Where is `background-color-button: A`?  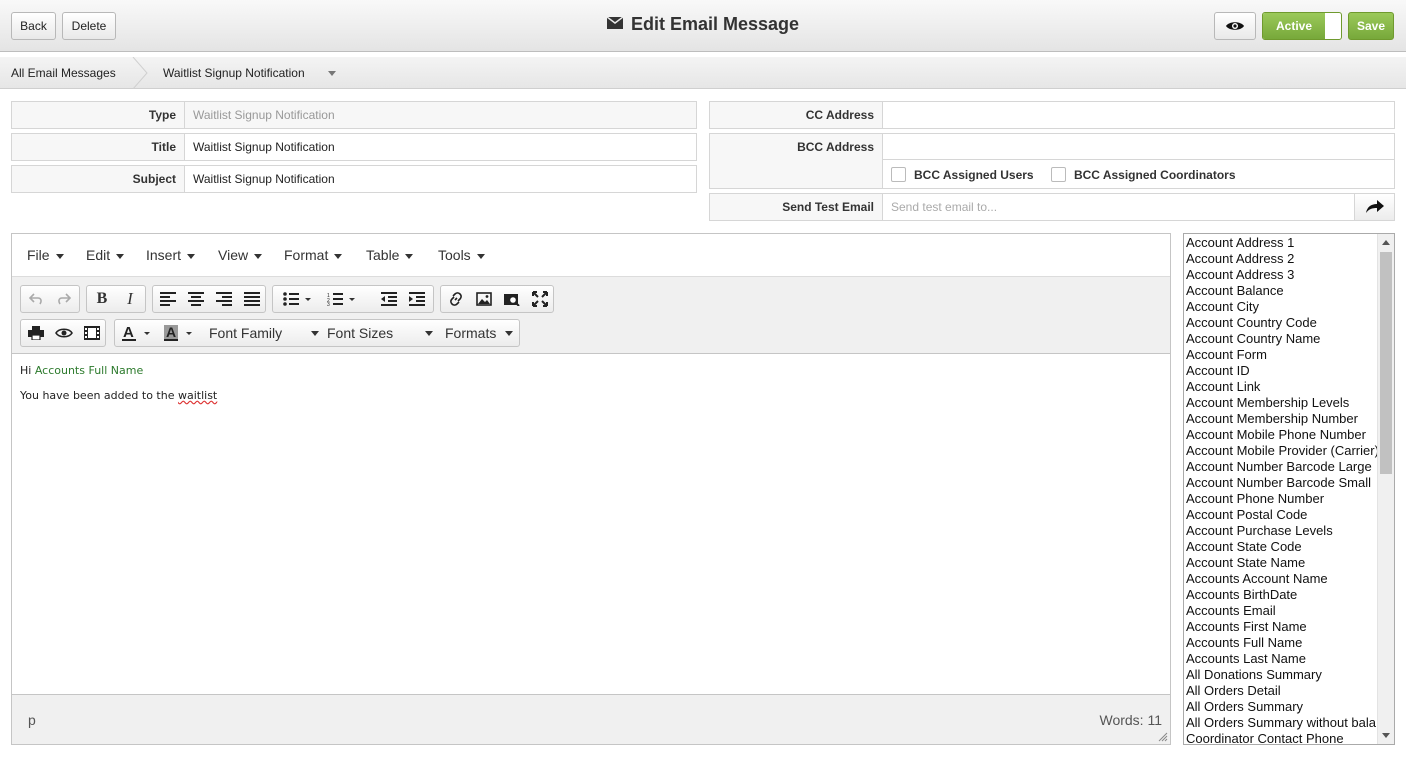
background-color-button: A is located at coordinates (179, 333).